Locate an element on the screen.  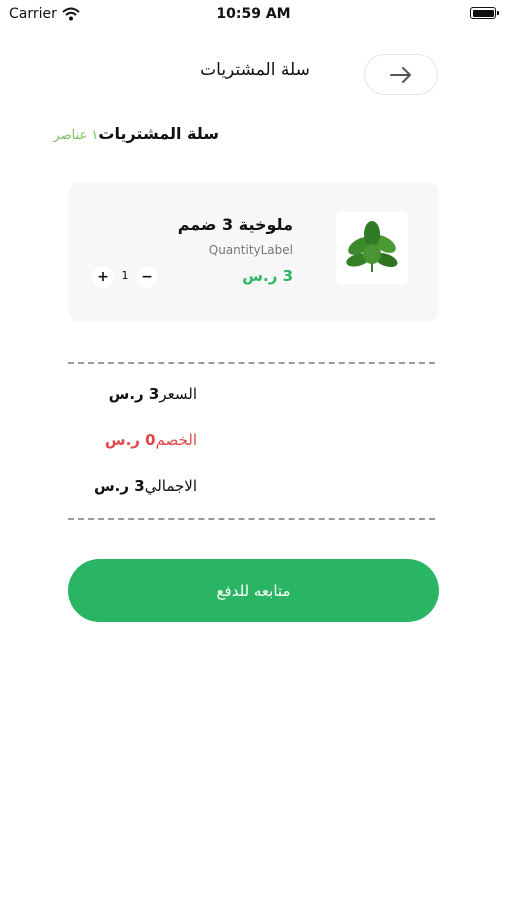
status-bar: Carrier 10:59 AM is located at coordinates (253, 15).